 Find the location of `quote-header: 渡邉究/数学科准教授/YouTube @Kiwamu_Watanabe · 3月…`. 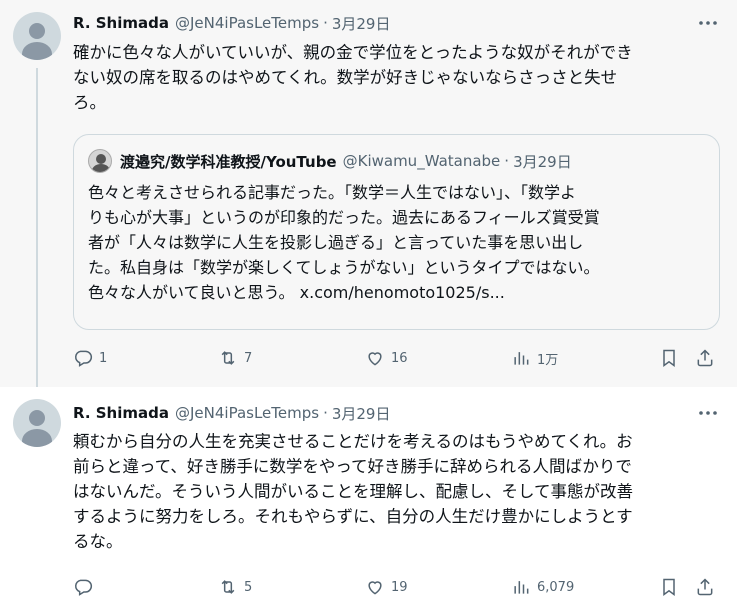

quote-header: 渡邉究/数学科准教授/YouTube @Kiwamu_Watanabe · 3月… is located at coordinates (330, 161).